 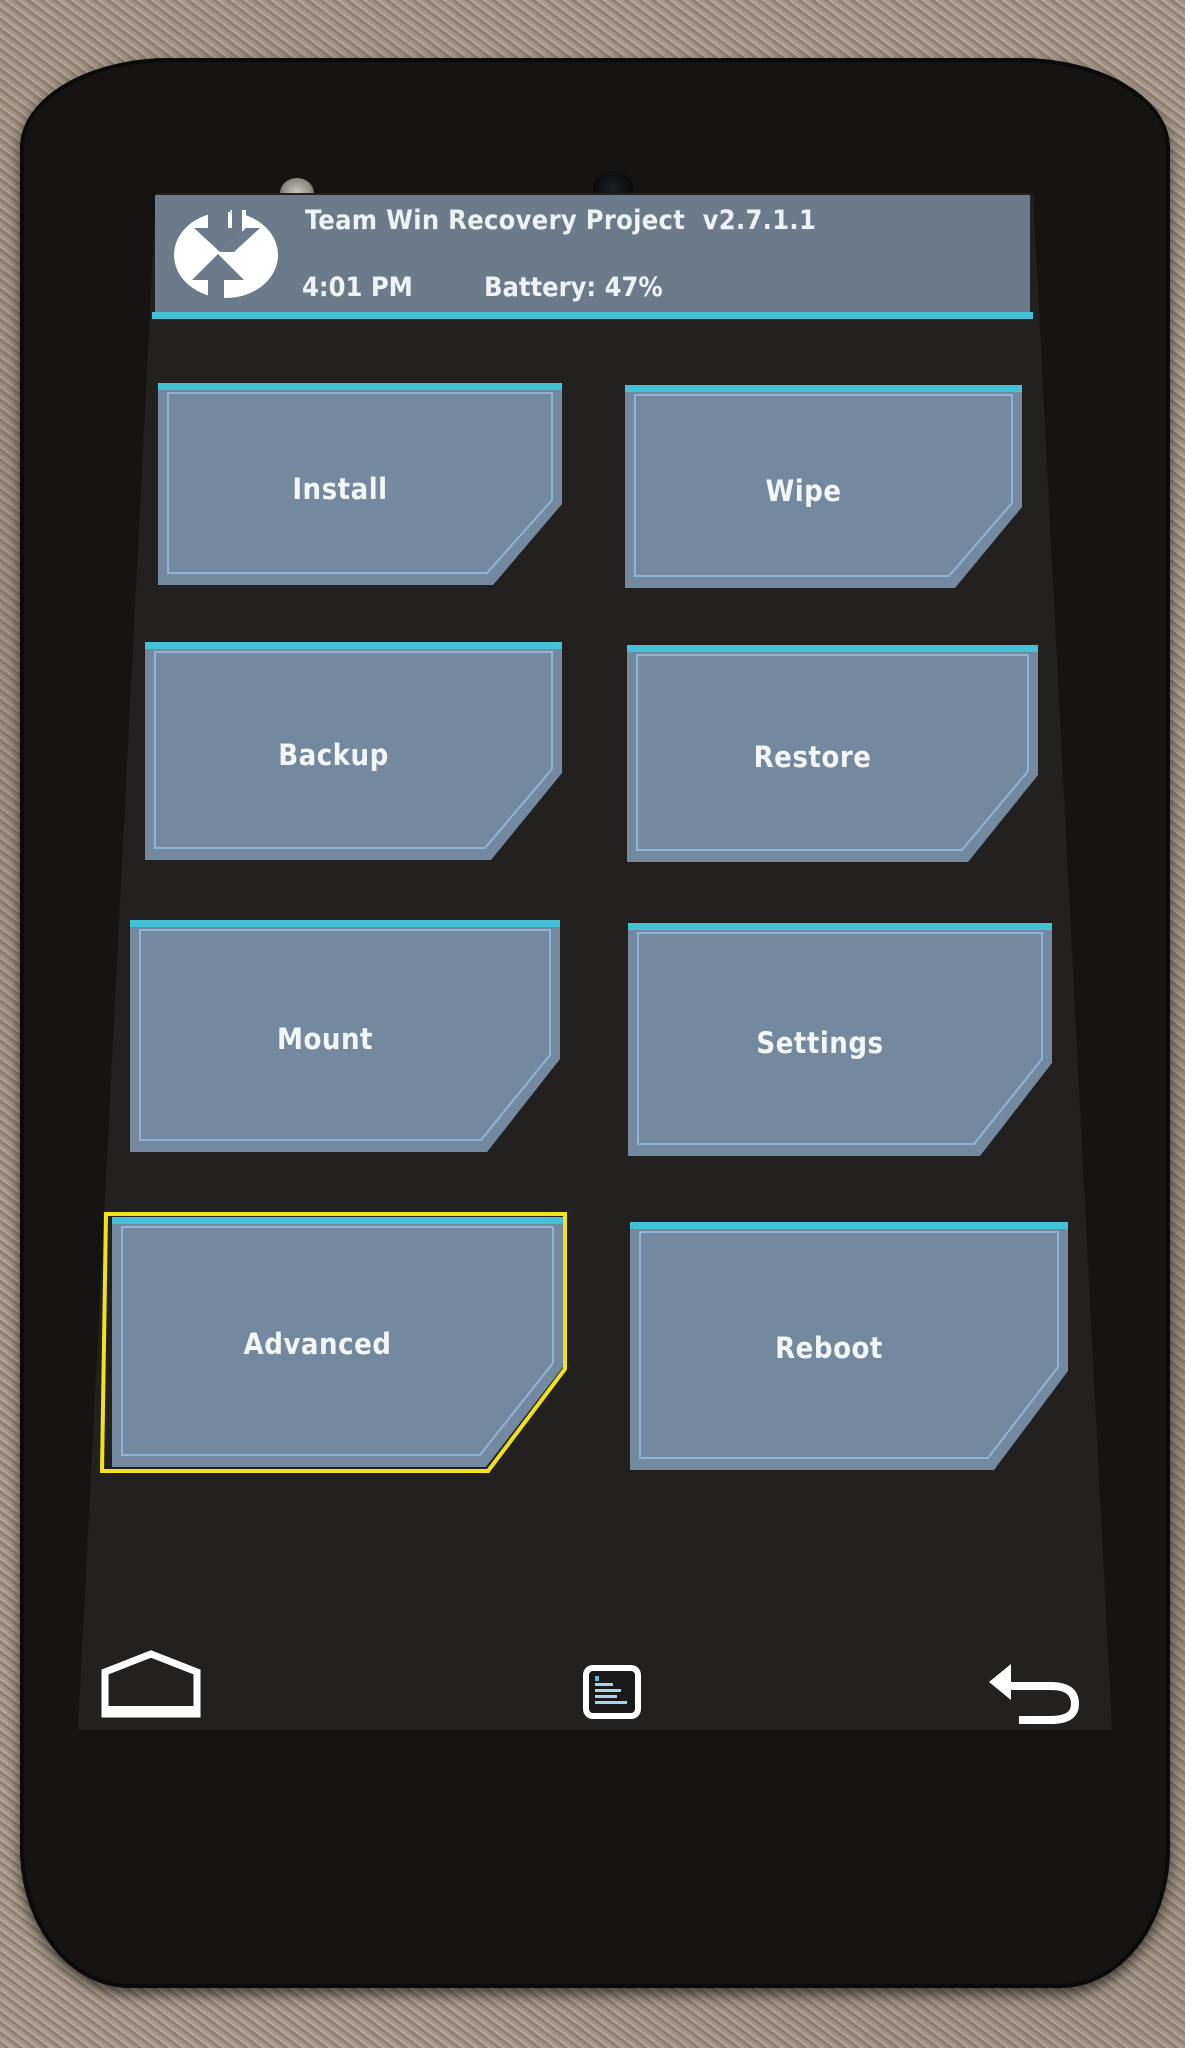 I want to click on restore-button: Restore, so click(x=832, y=753).